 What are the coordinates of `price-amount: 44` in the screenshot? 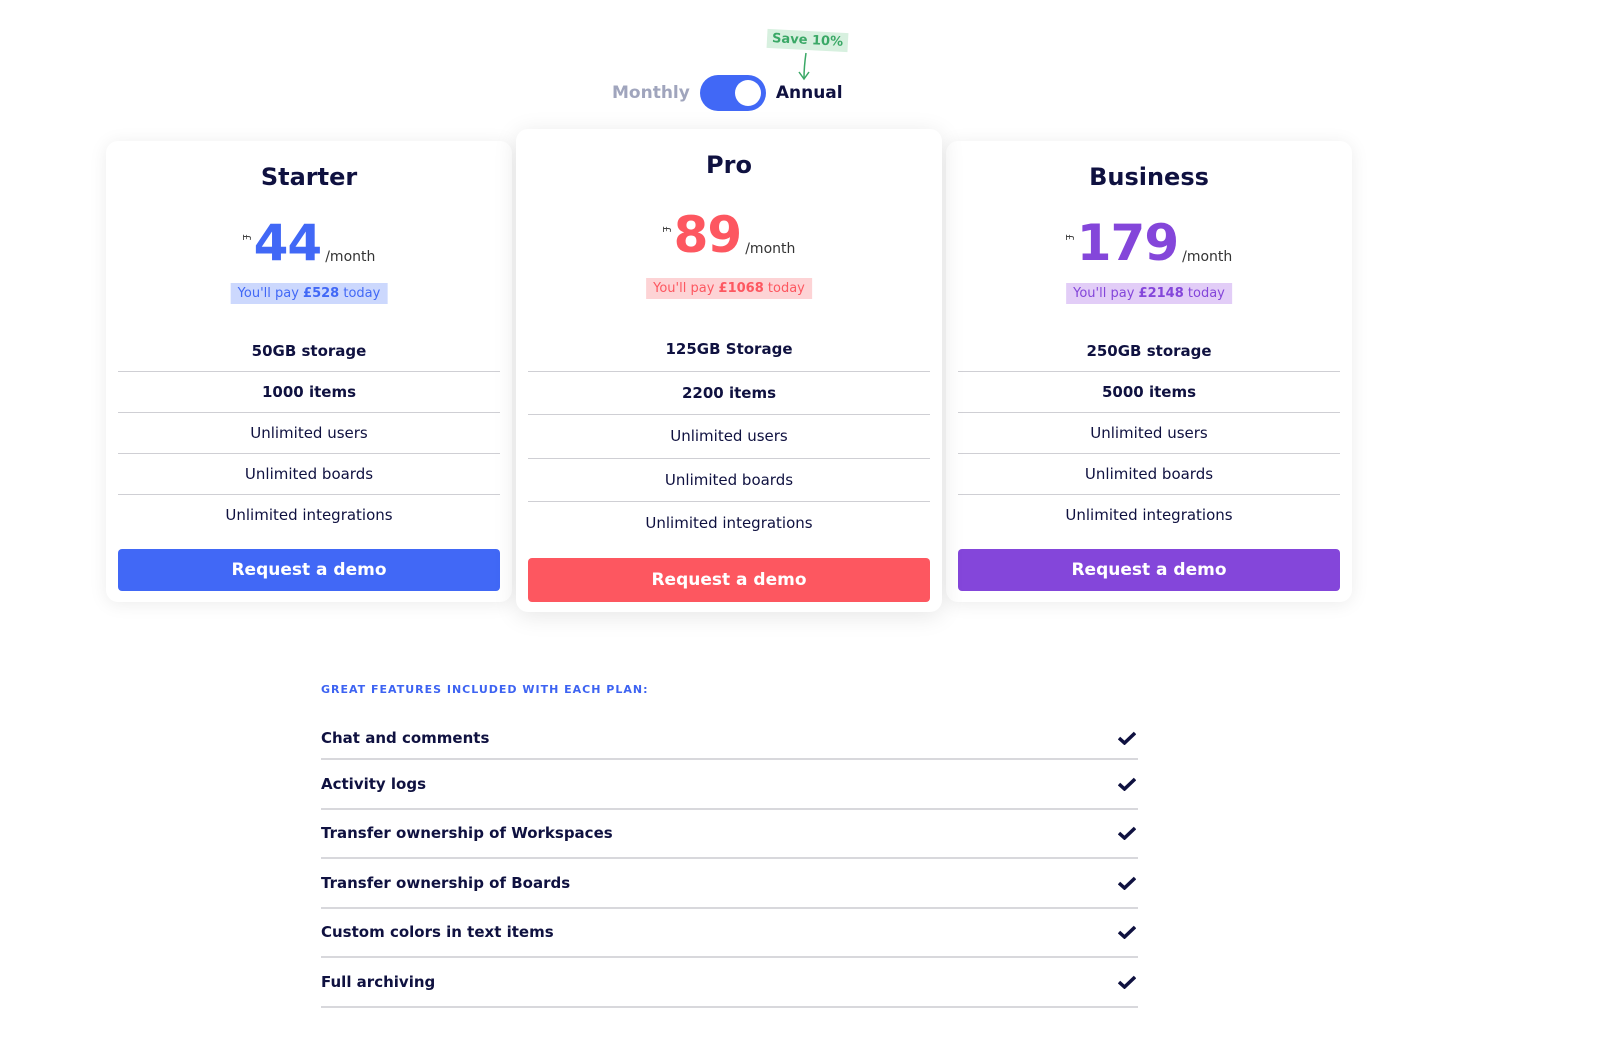 It's located at (288, 243).